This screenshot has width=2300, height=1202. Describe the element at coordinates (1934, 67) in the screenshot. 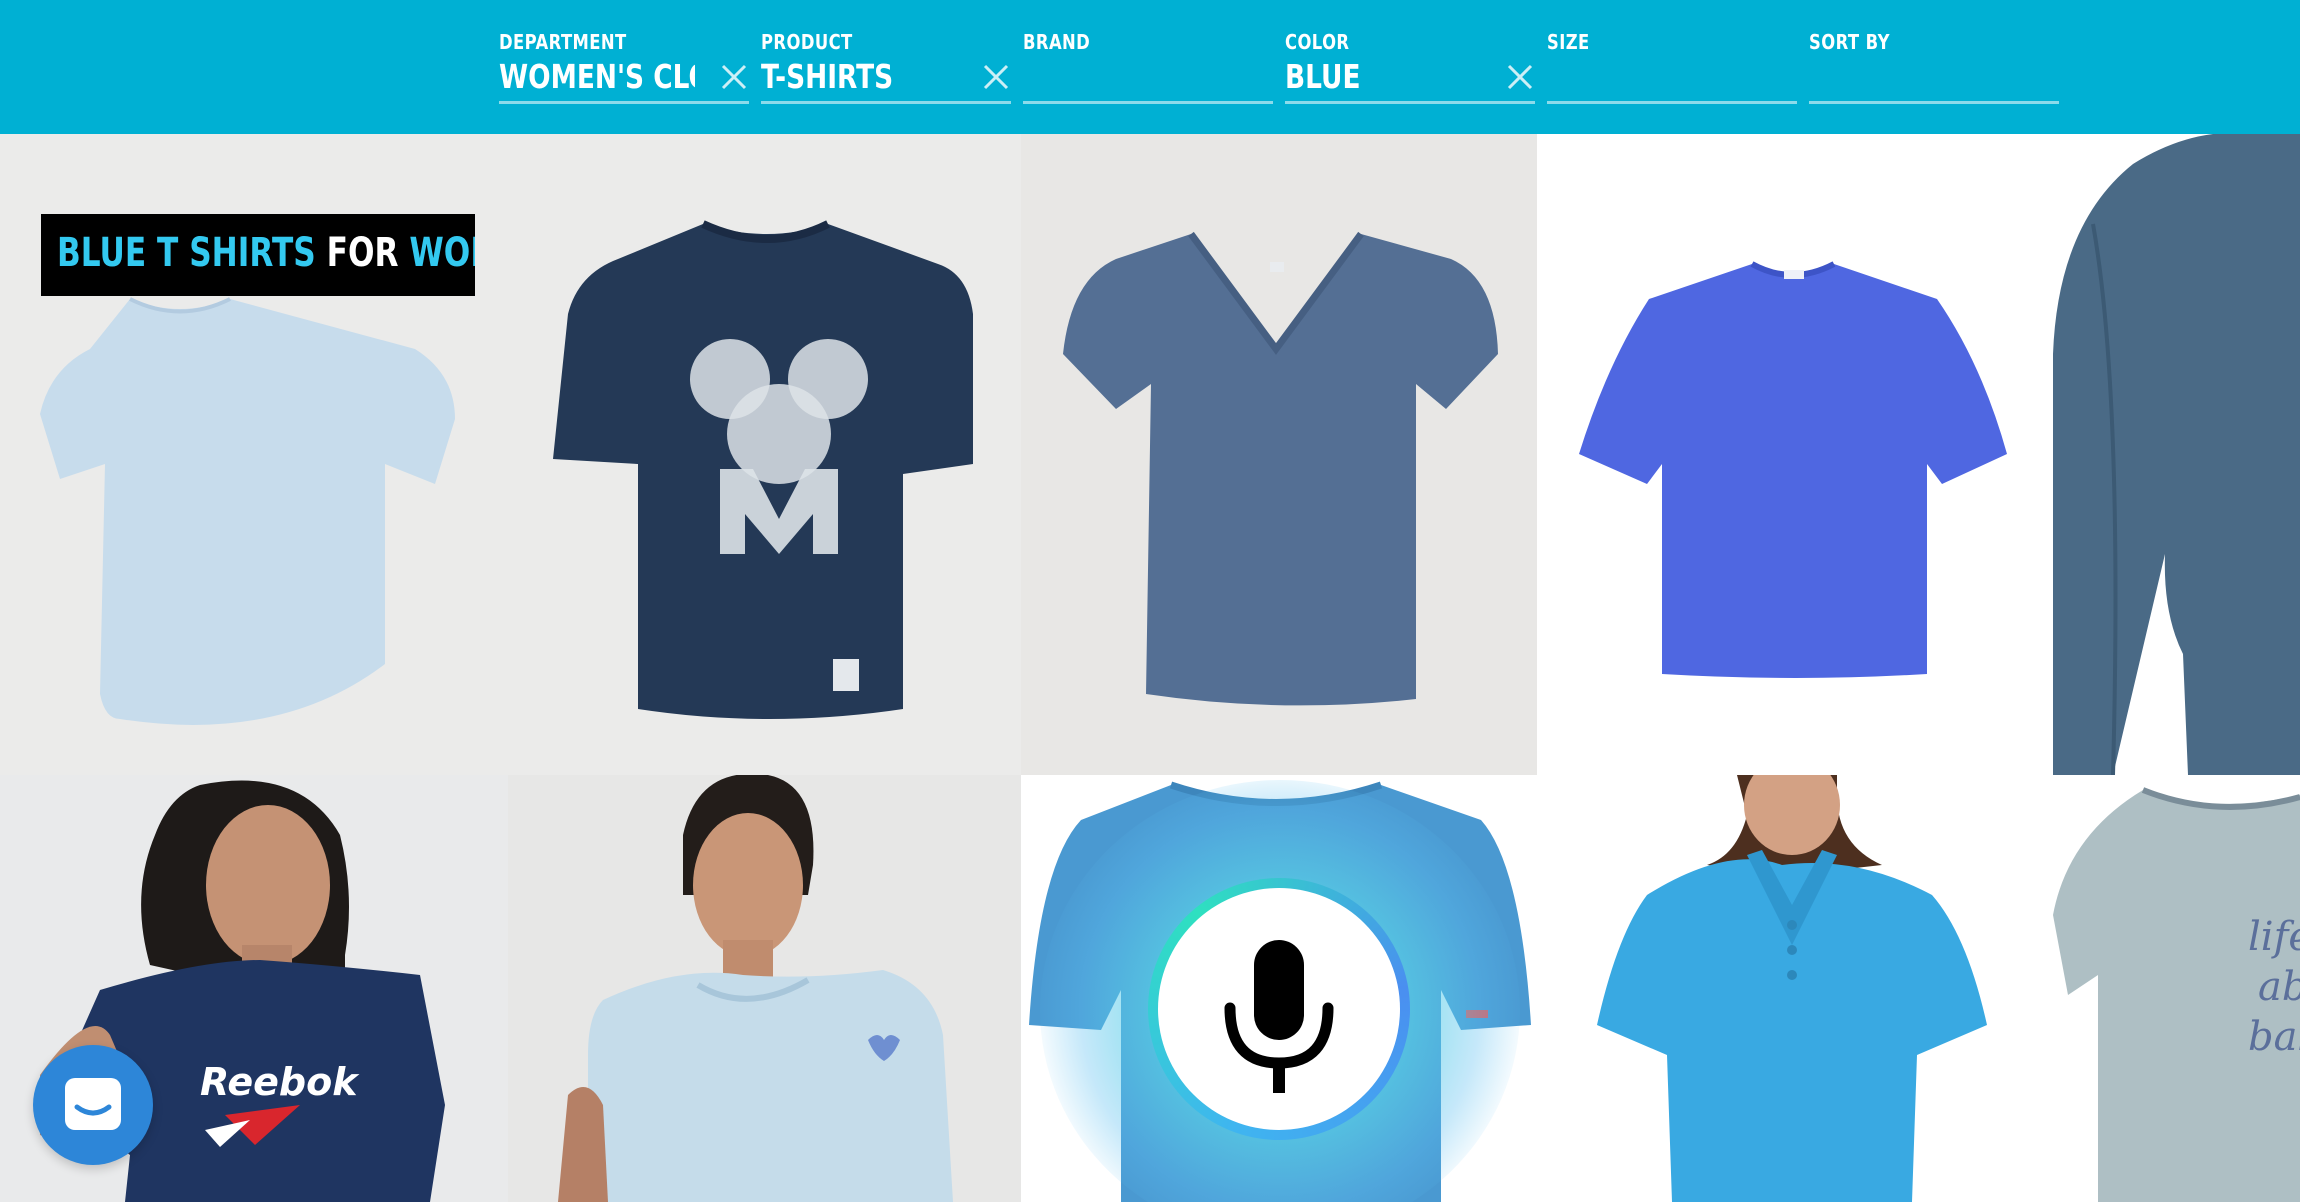

I see `sort-by-filter: SORT BY` at that location.